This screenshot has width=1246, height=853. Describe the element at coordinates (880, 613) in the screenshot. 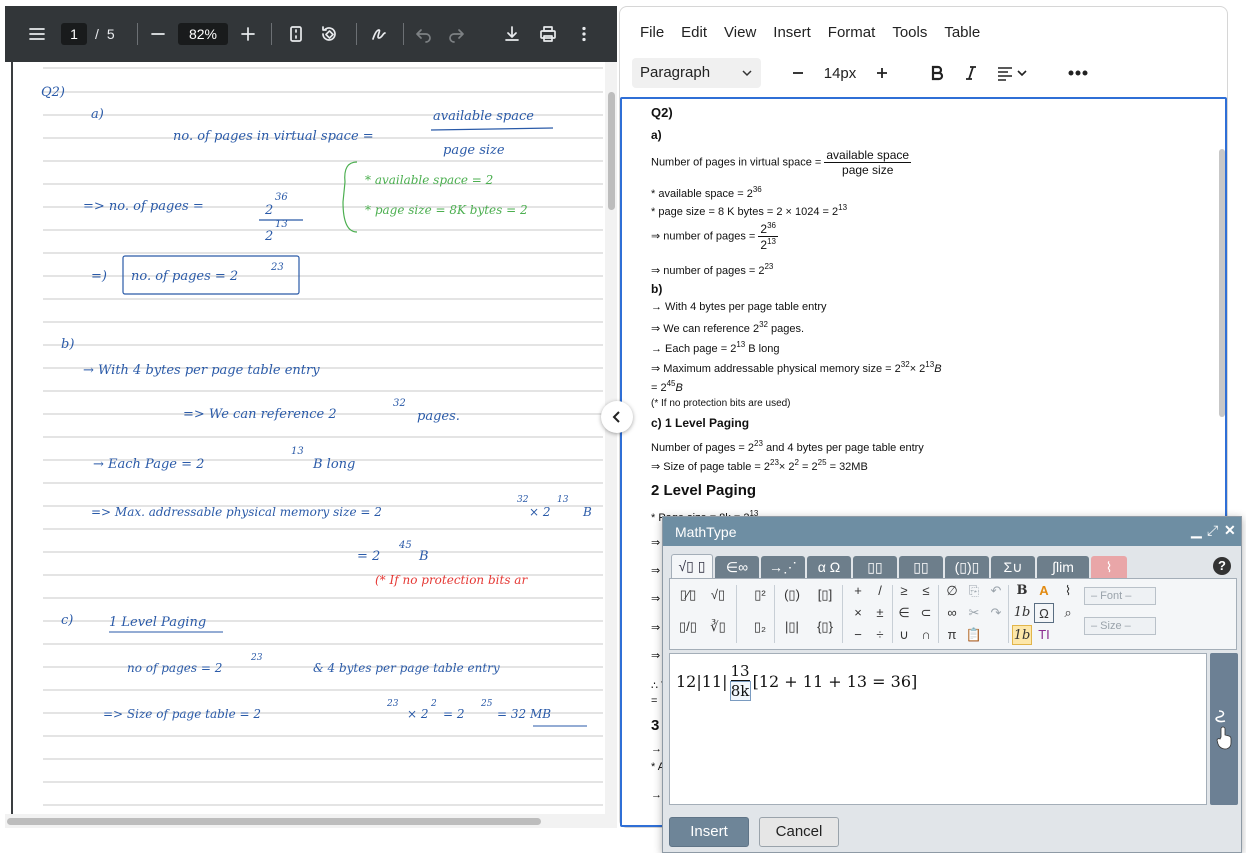

I see `plus-minus-icon: ±` at that location.